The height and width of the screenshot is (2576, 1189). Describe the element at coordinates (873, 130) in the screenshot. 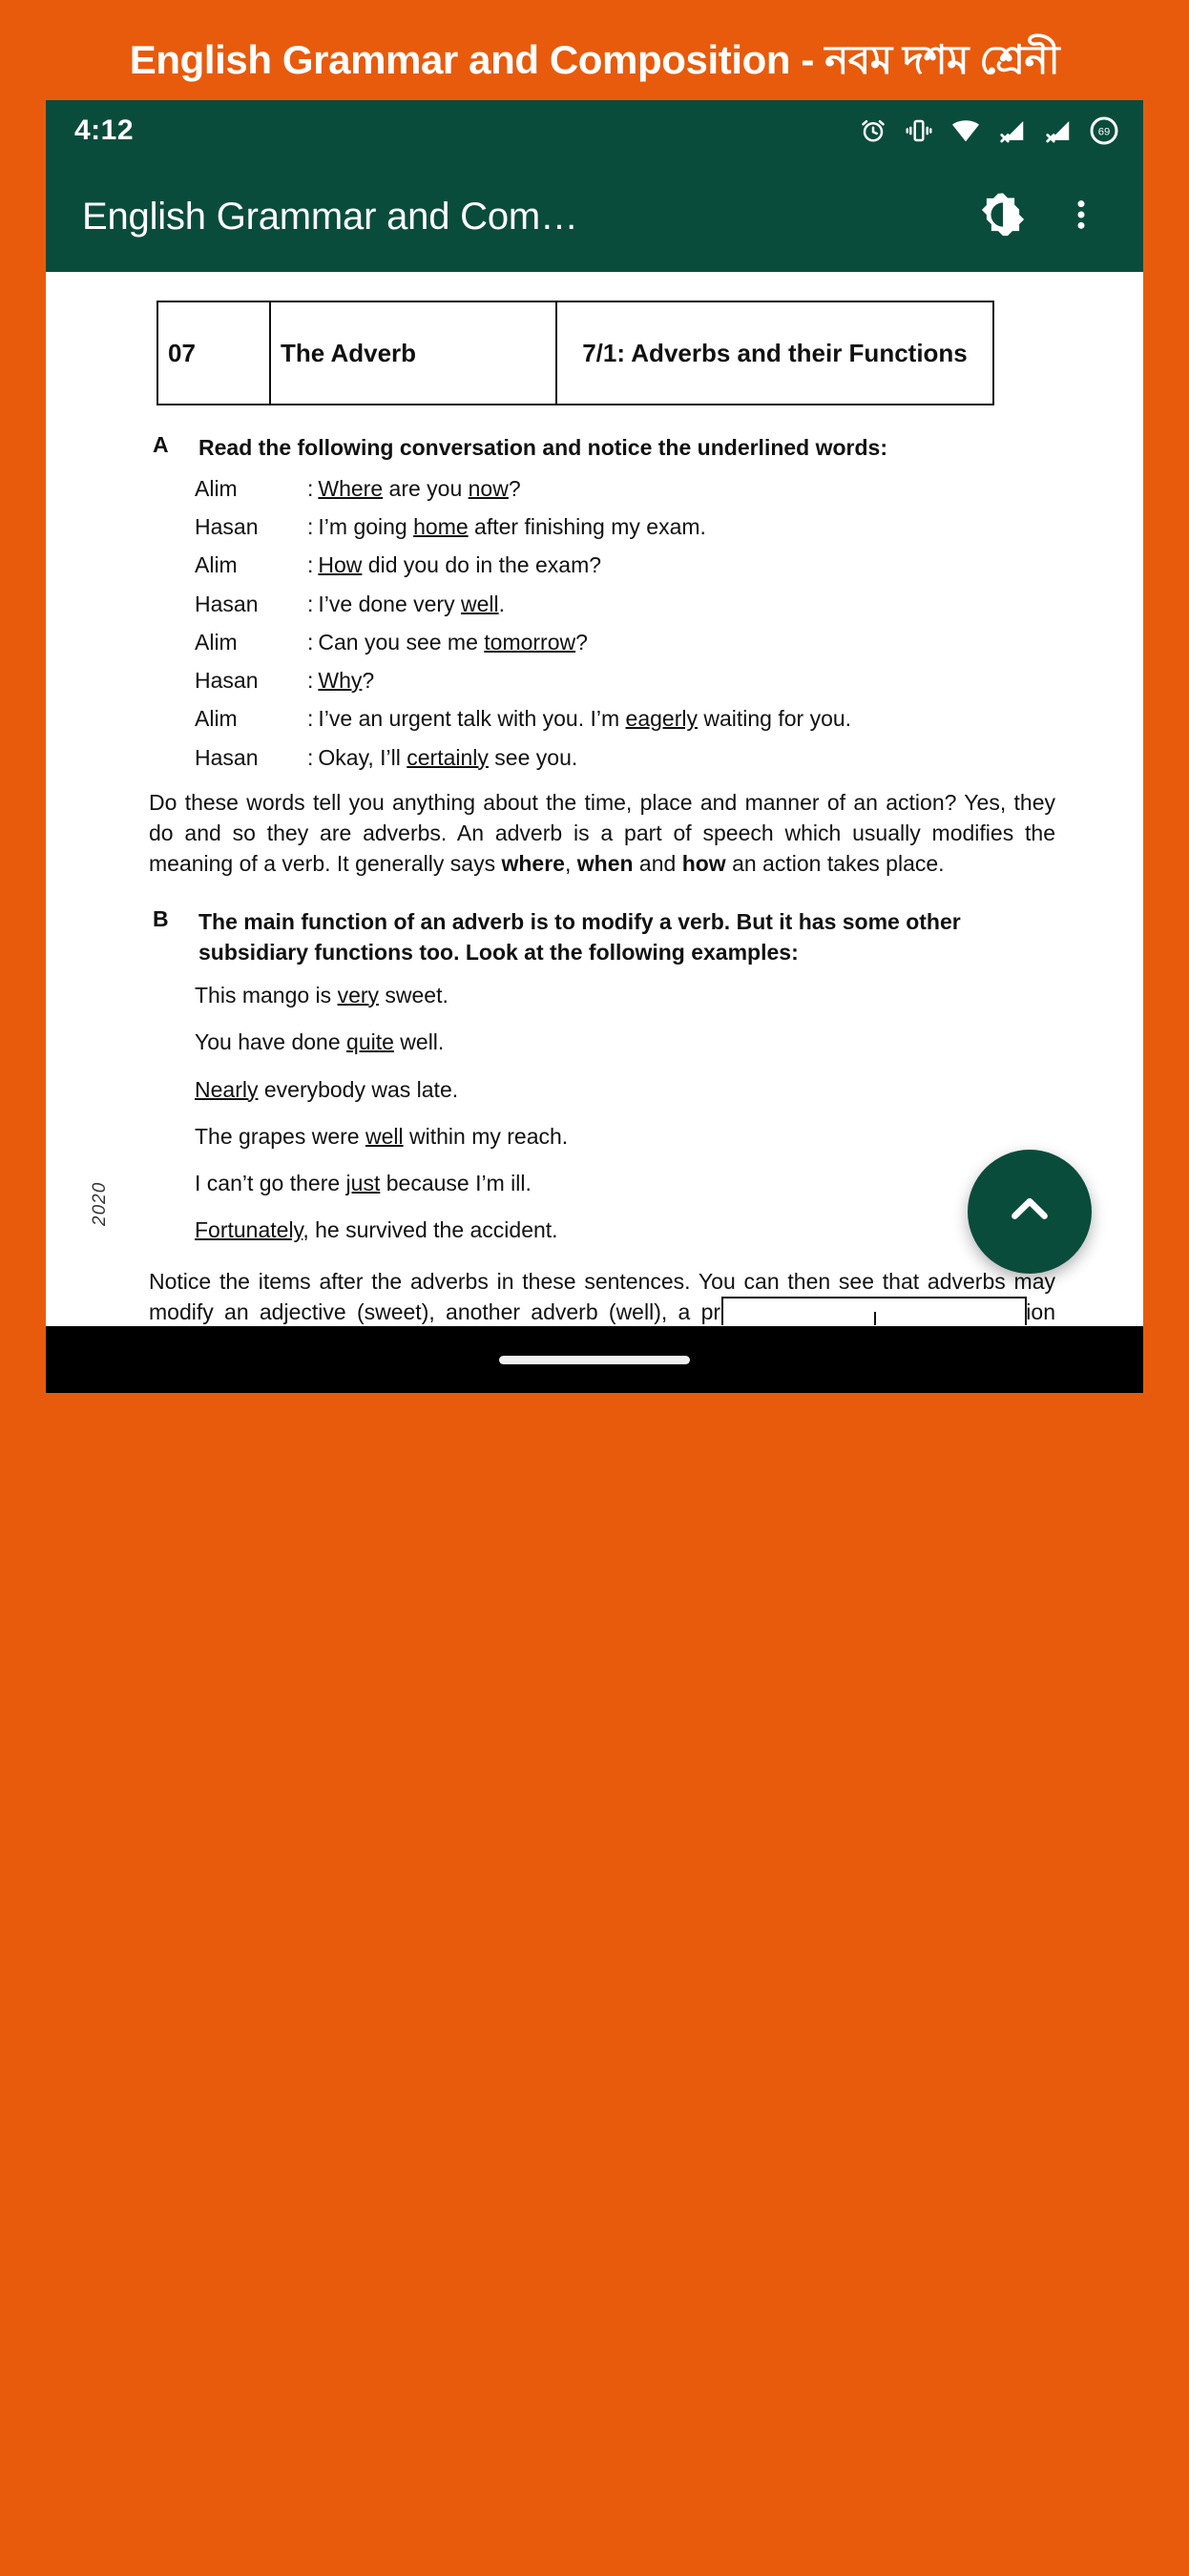

I see `alarm-icon` at that location.